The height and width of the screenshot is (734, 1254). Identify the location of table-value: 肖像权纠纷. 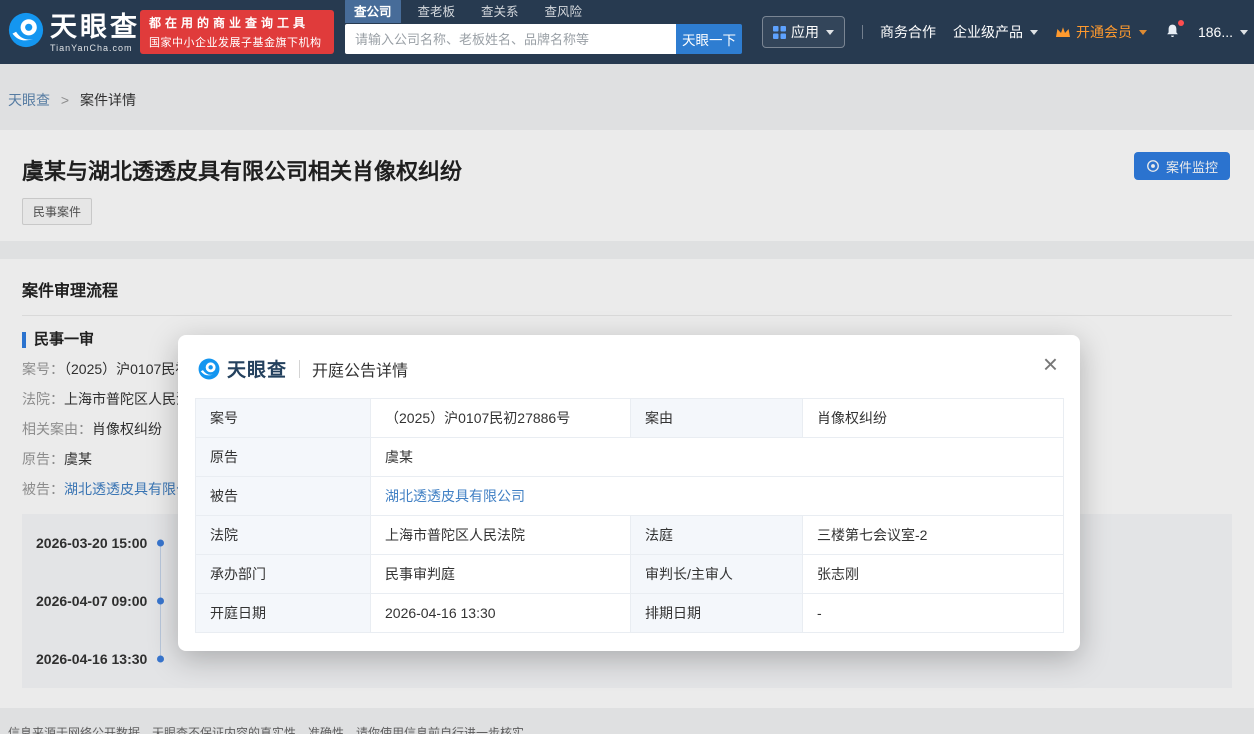
(933, 418).